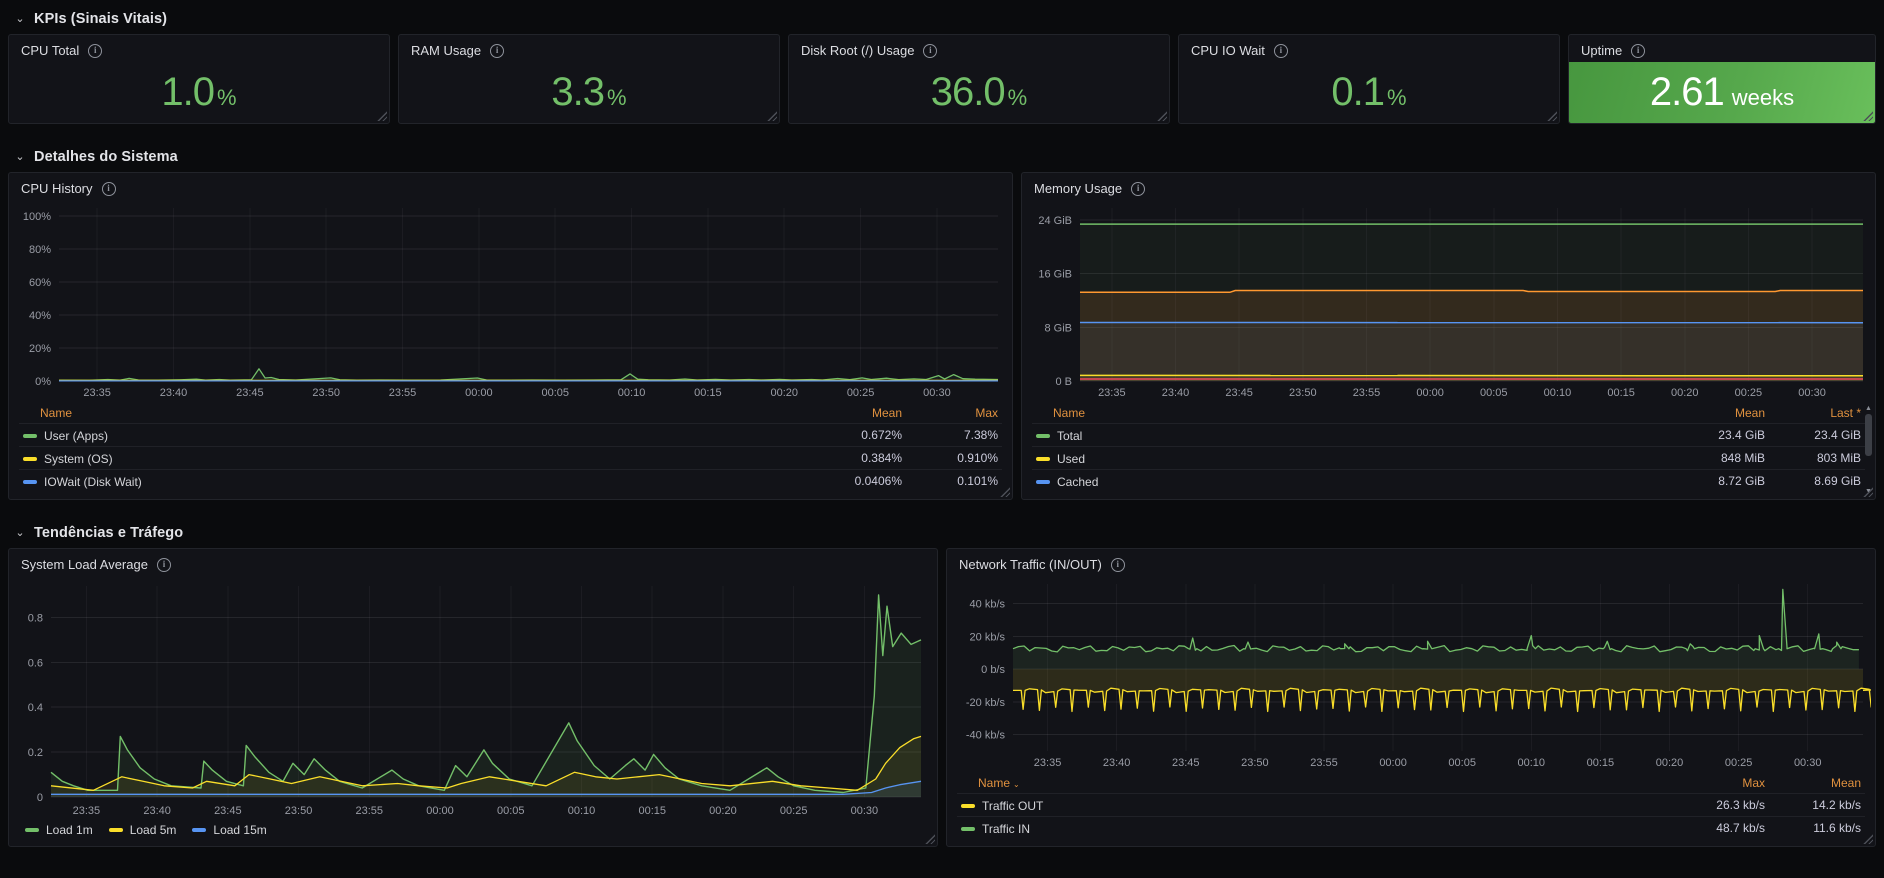 The height and width of the screenshot is (878, 1884). Describe the element at coordinates (589, 79) in the screenshot. I see `panel-ram-usage: RAM Usage i 3.3%` at that location.